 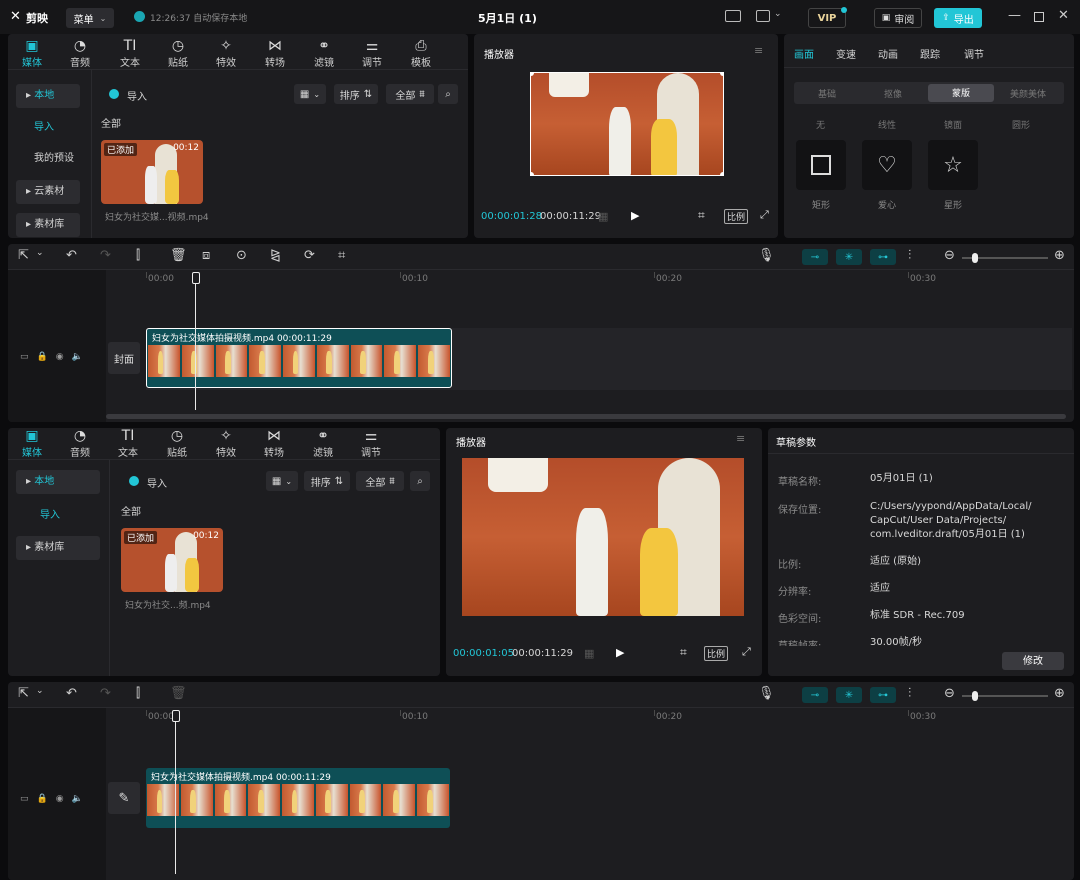 I want to click on cover-edit-button: ✎, so click(x=124, y=798).